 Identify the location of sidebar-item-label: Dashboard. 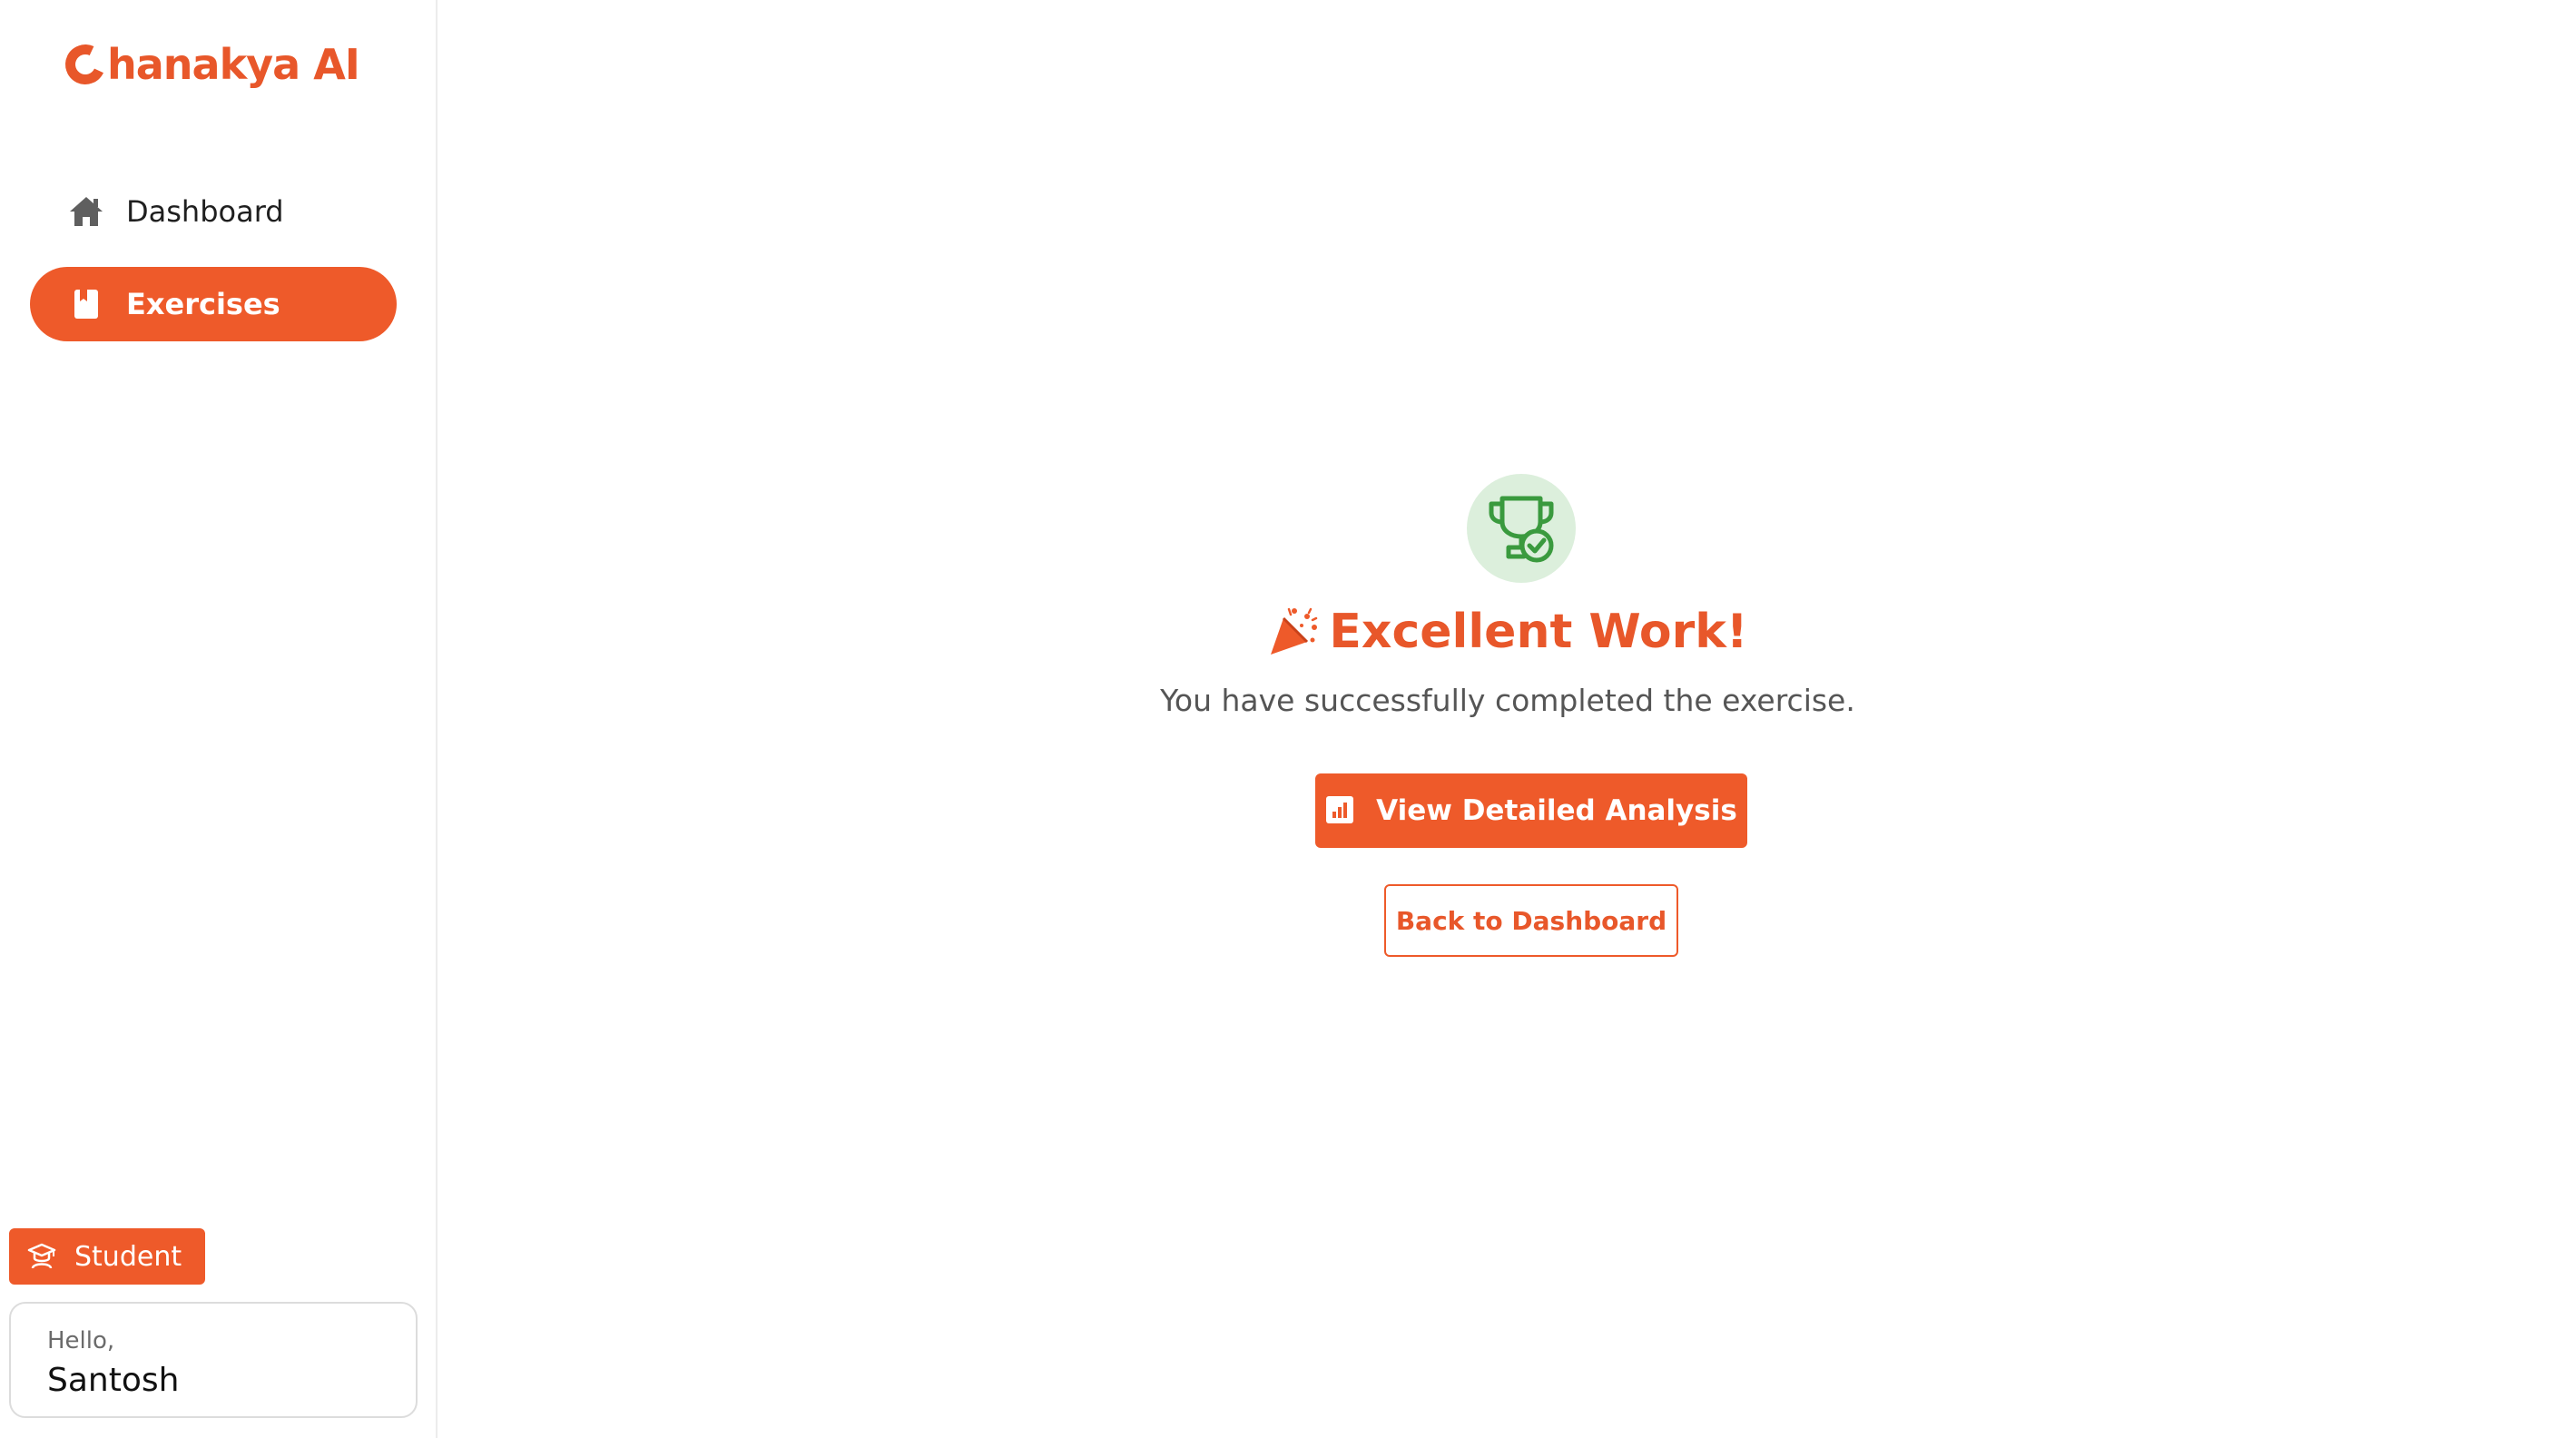
(205, 211).